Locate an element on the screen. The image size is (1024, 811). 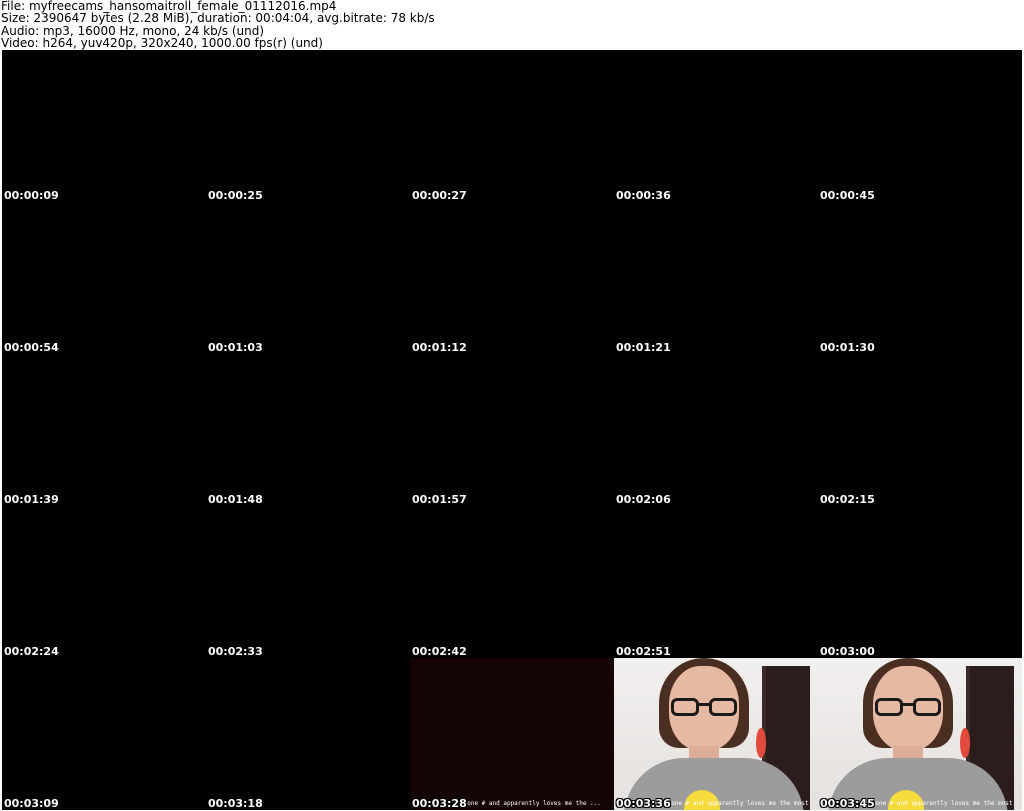
thumbnail-timestamp: 00:00:45 is located at coordinates (847, 195).